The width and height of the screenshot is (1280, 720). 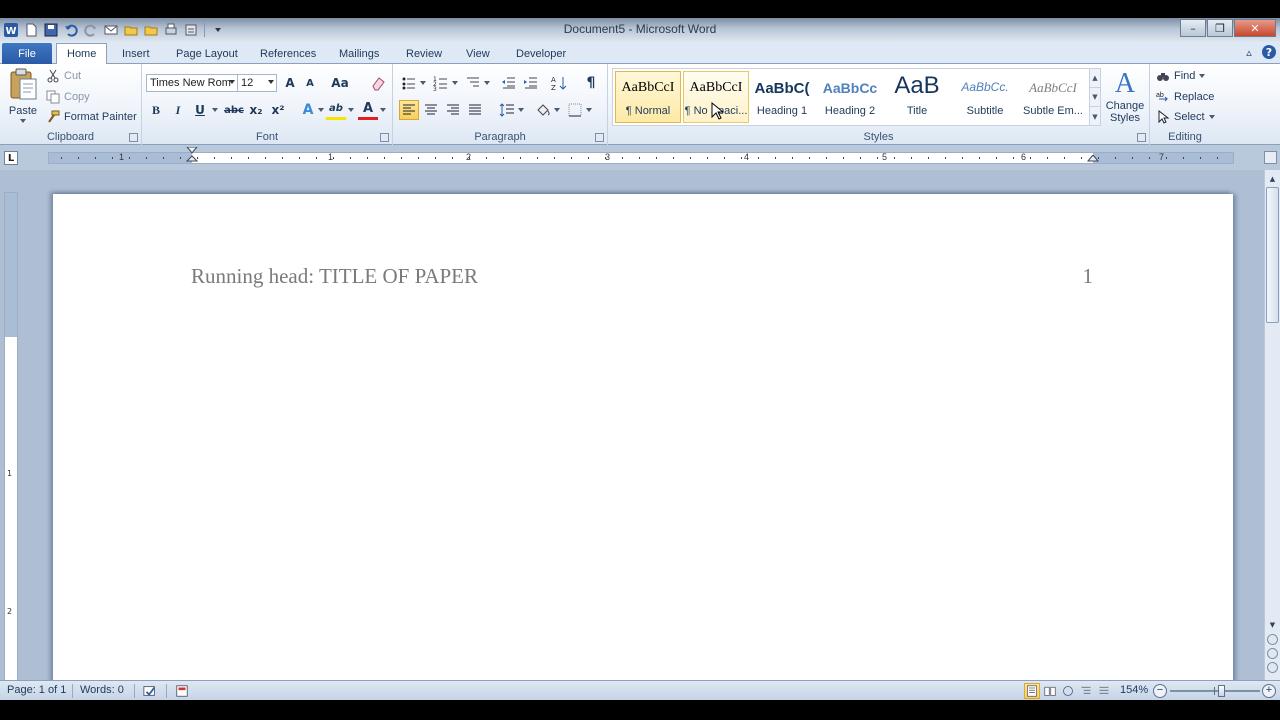 I want to click on line-spacing-button, so click(x=507, y=110).